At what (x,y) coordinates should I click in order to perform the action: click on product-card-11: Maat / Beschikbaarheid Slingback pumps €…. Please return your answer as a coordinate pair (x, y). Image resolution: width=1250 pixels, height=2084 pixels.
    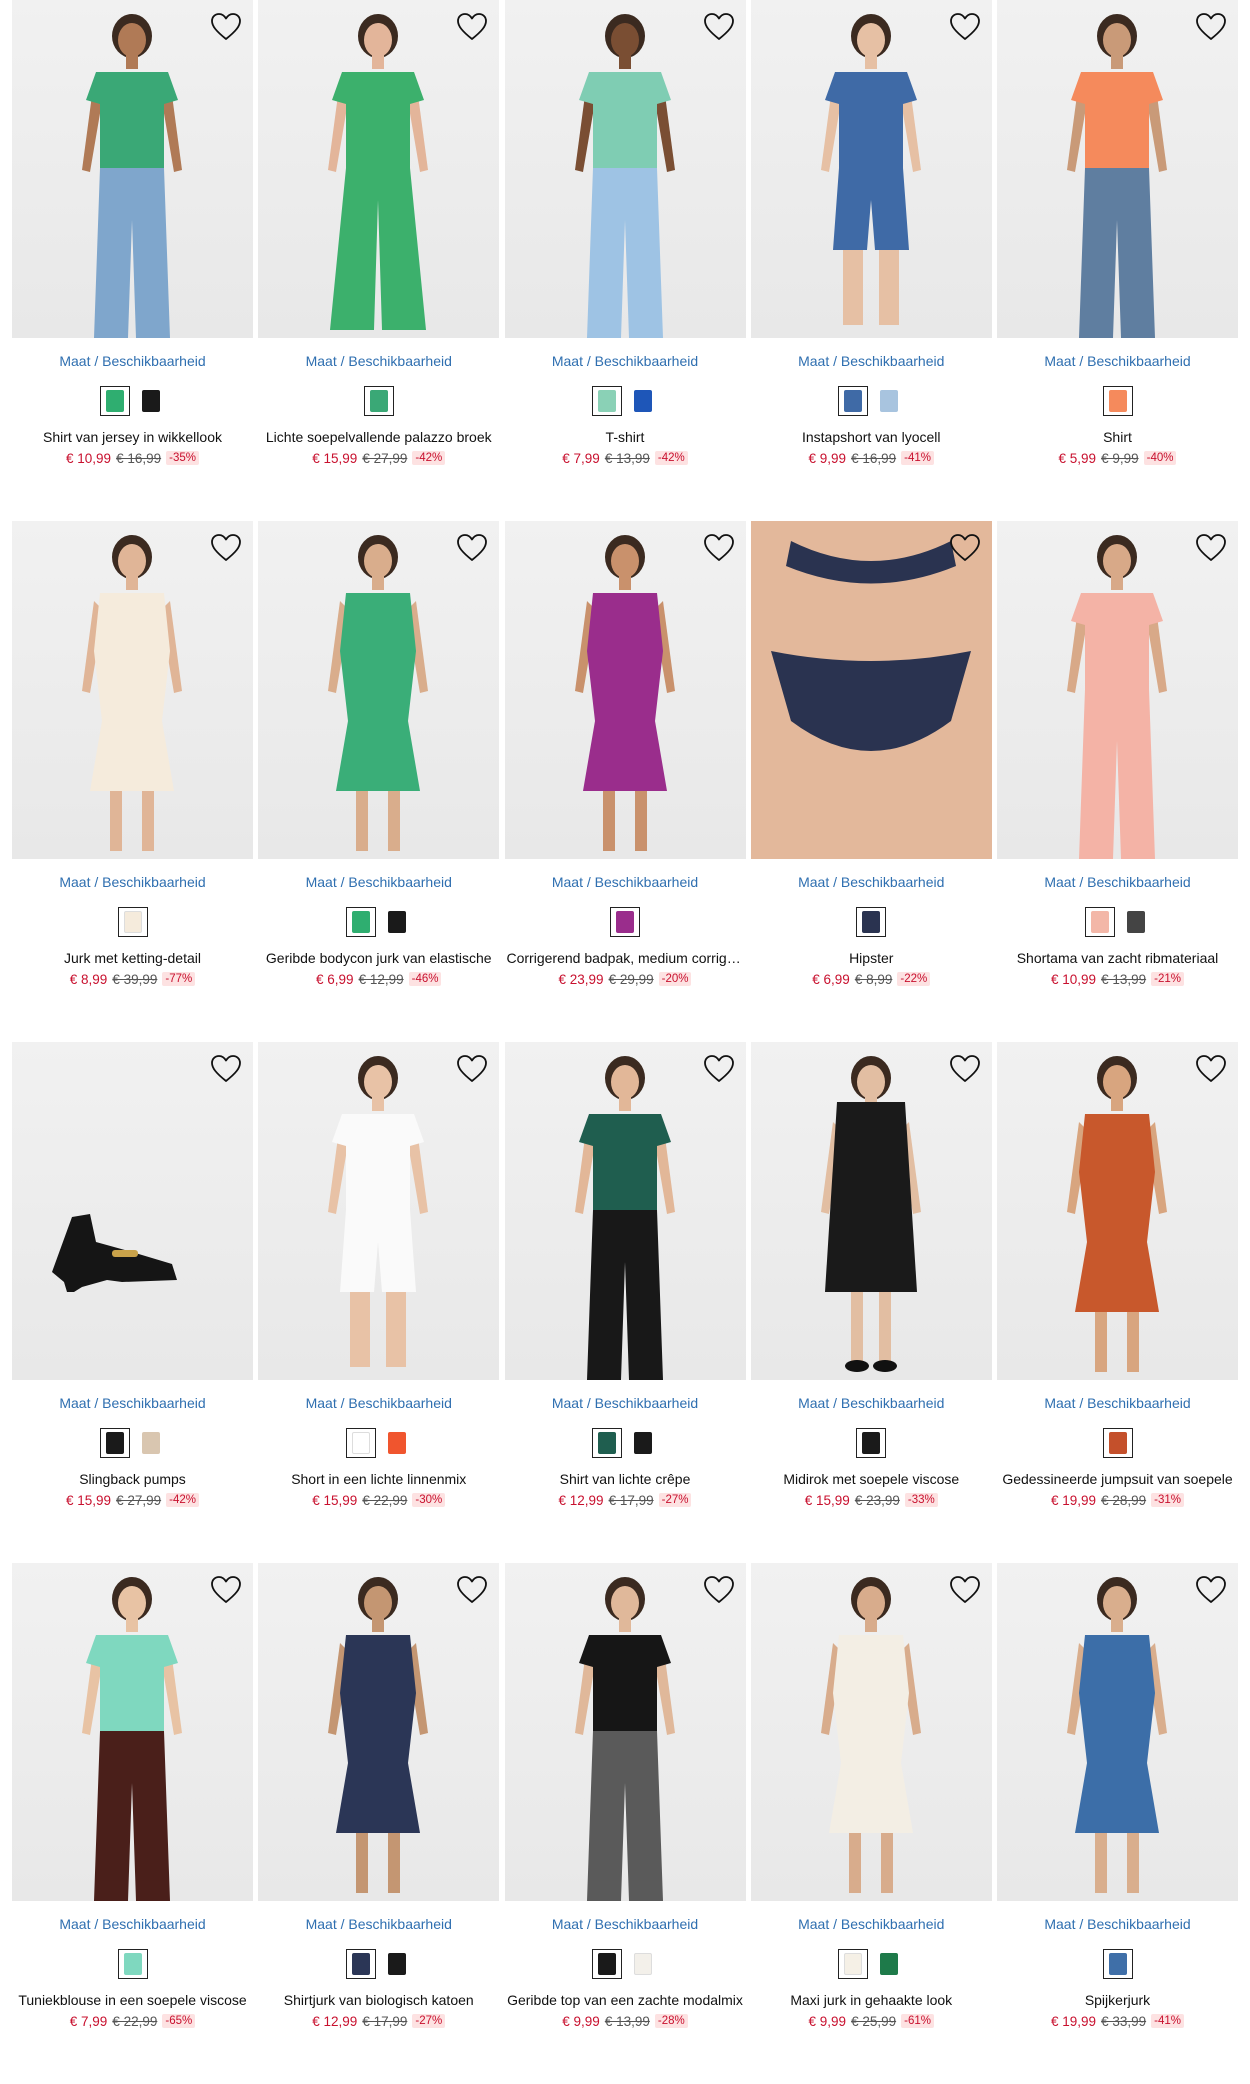
    Looking at the image, I should click on (132, 1302).